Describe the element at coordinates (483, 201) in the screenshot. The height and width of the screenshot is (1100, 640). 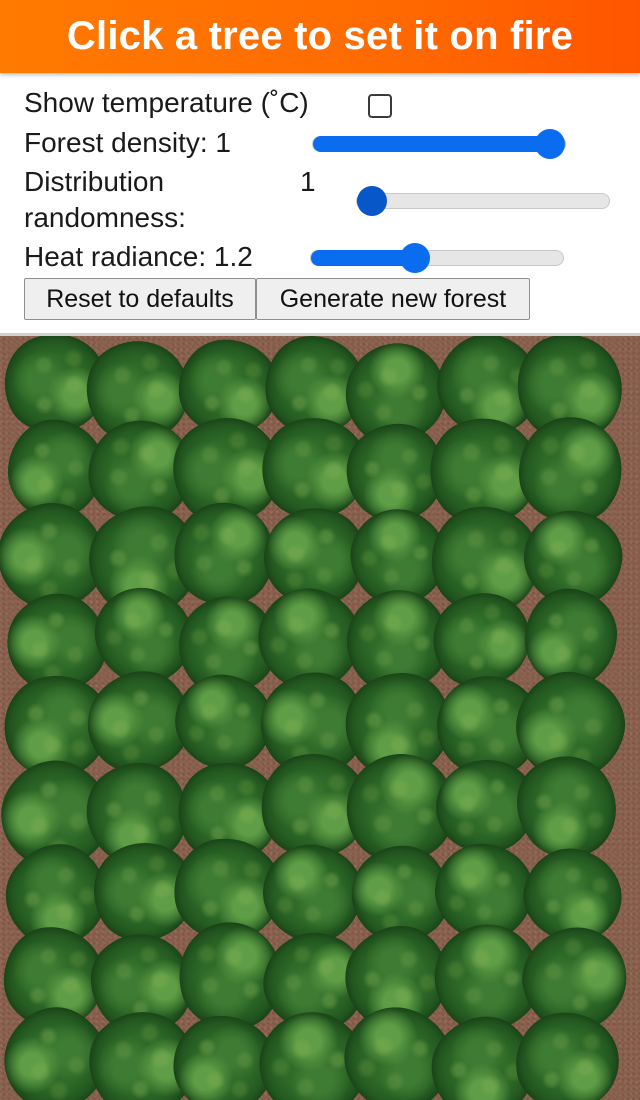
I see `distribution-randomness-slider` at that location.